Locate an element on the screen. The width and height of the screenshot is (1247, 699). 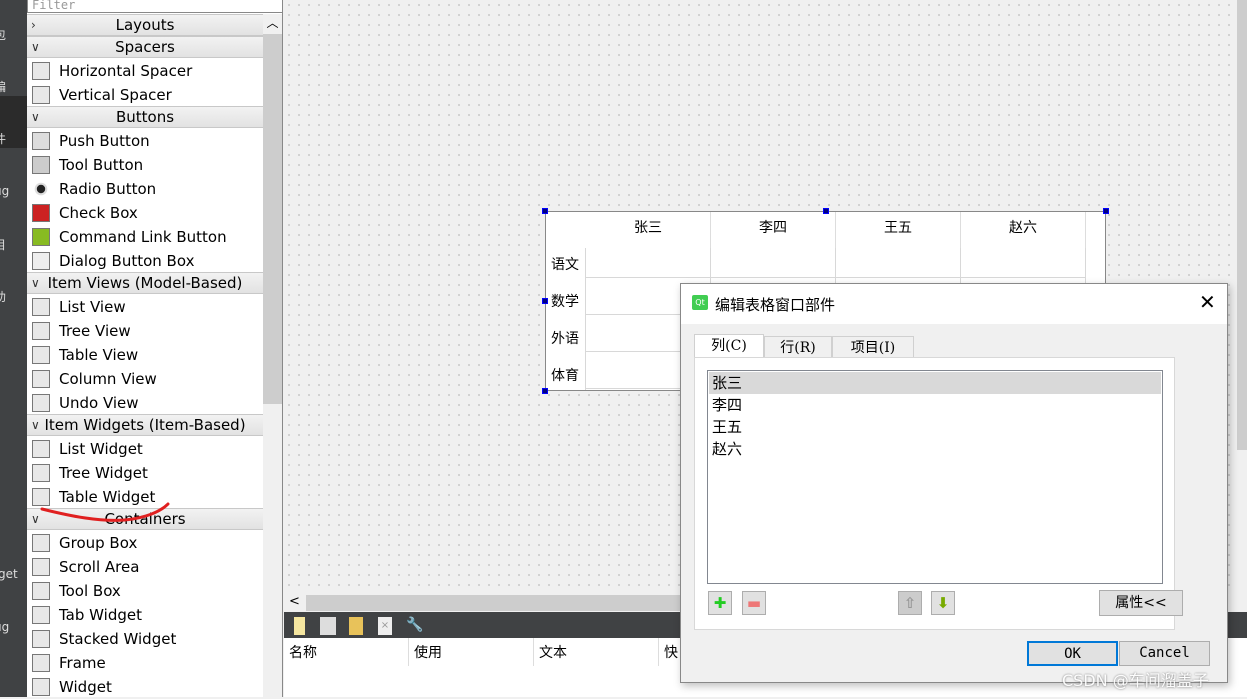
mode-label: 目 is located at coordinates (3, 244).